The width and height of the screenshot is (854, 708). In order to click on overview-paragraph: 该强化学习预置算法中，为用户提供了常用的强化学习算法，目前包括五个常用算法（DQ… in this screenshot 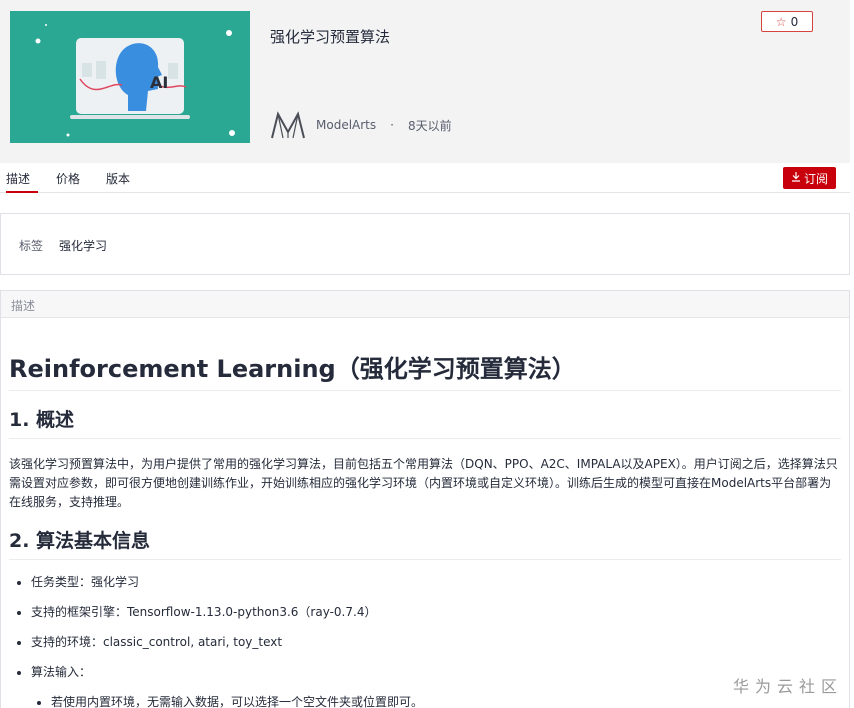, I will do `click(423, 483)`.